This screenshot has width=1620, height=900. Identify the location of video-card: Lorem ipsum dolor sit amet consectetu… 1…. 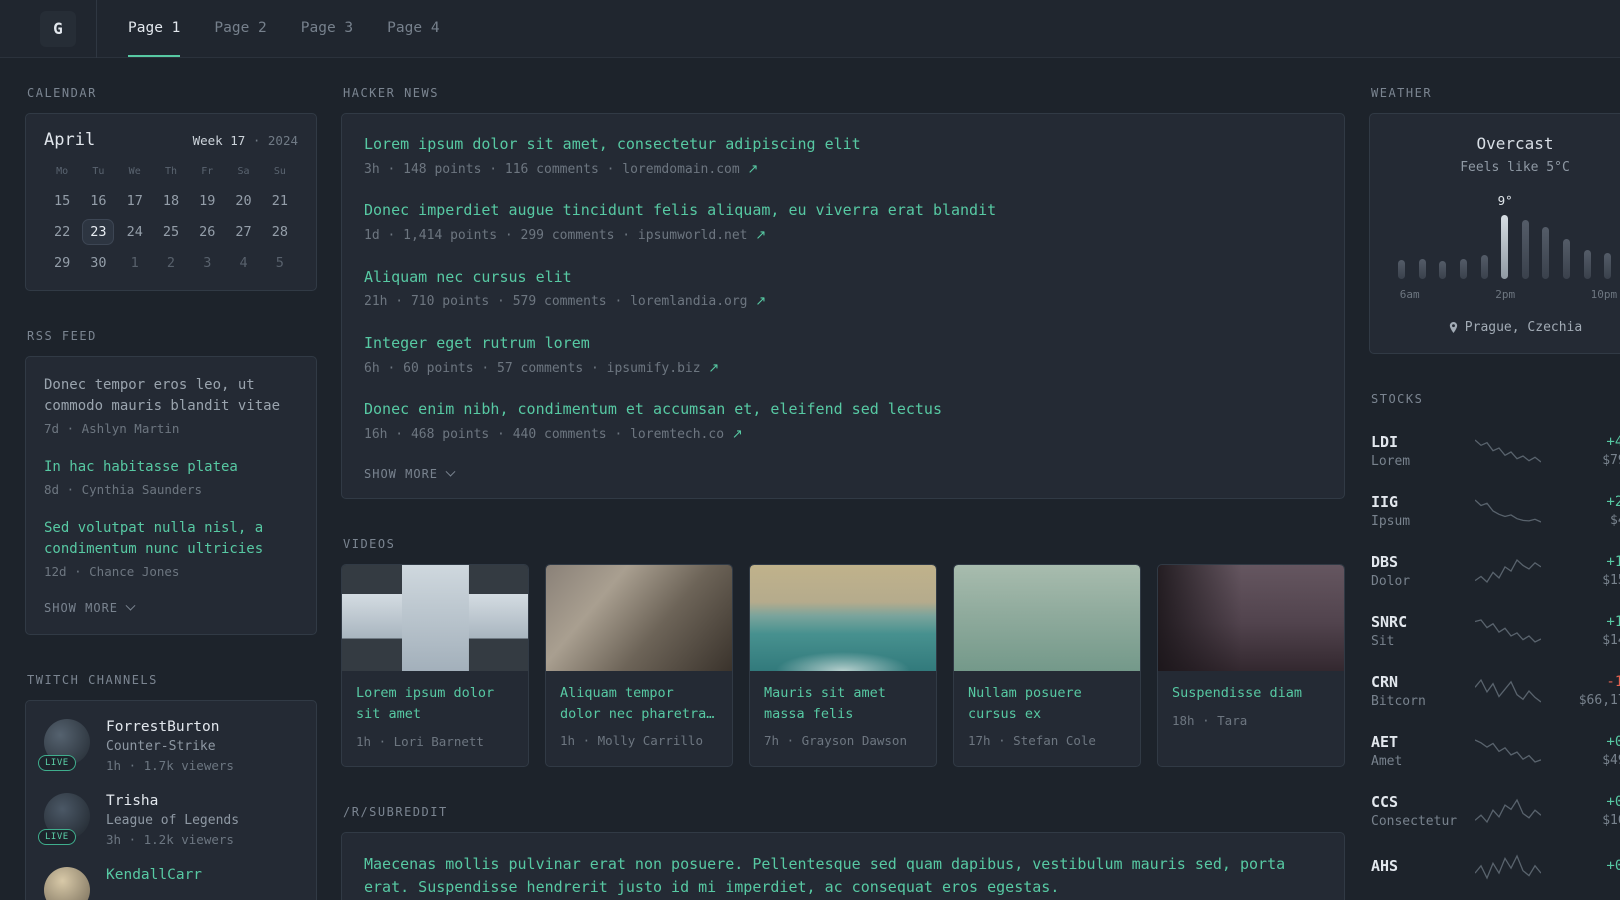
(435, 665).